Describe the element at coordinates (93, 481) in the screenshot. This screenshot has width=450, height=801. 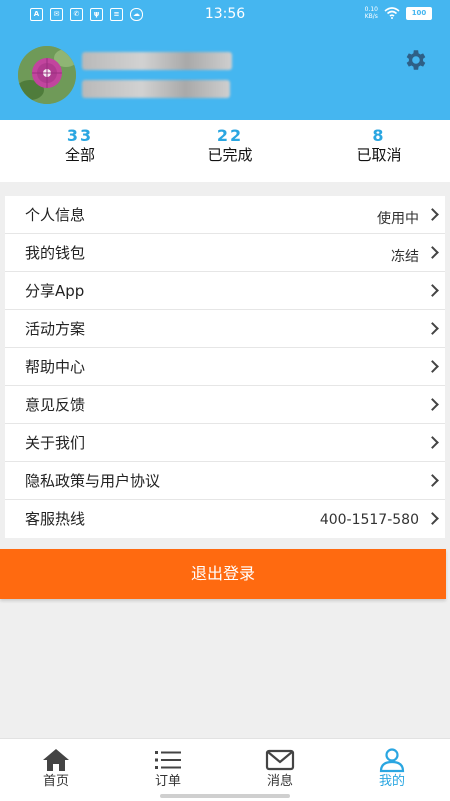
I see `menu-item-label: 隐私政策与用户协议` at that location.